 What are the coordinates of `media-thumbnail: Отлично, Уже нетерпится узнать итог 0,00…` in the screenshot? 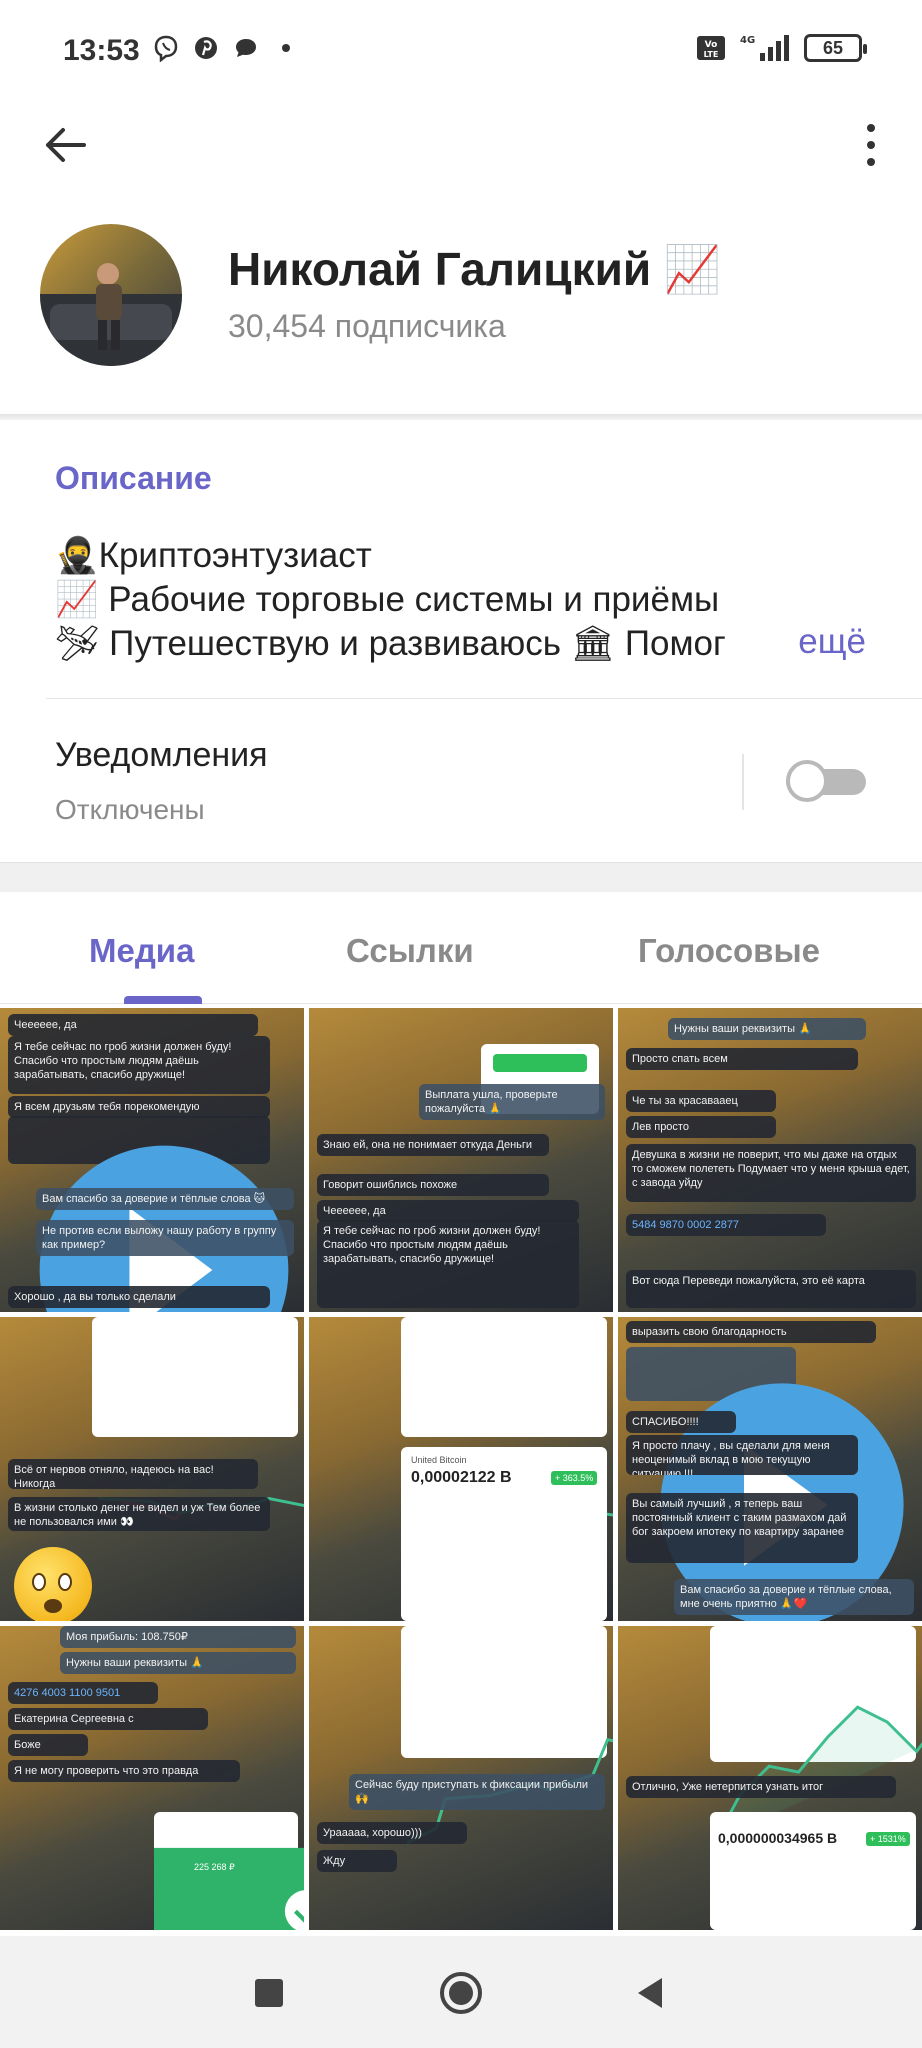 It's located at (770, 1778).